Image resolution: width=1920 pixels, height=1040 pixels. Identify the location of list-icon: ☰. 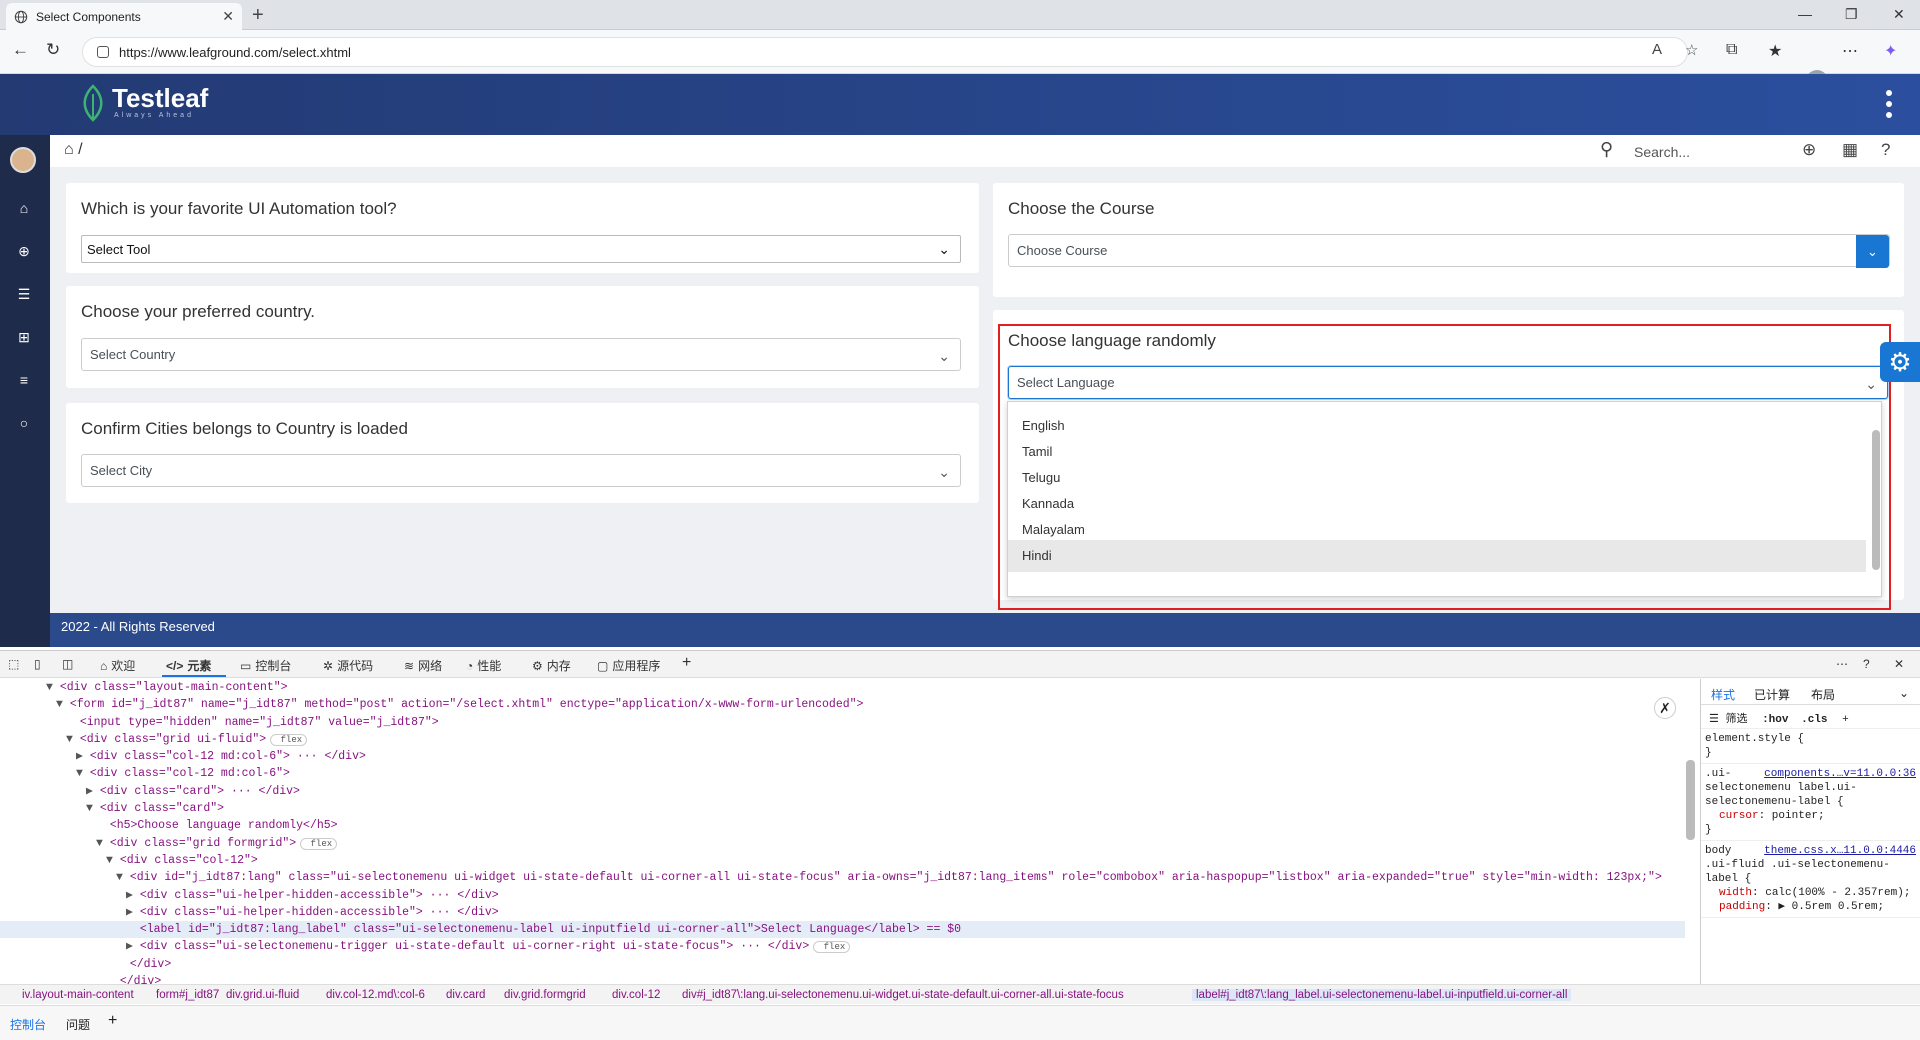
(24, 294).